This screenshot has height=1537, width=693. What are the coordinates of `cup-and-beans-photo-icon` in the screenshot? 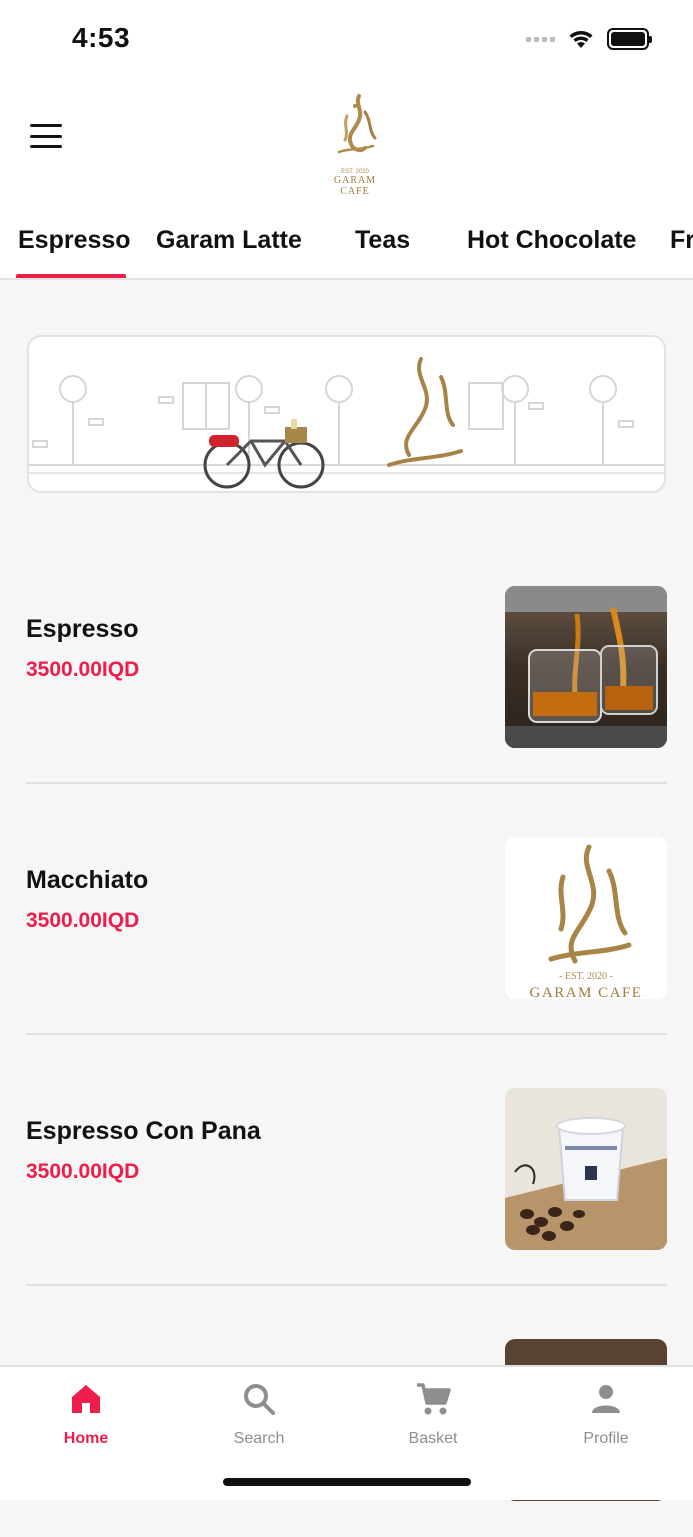 It's located at (586, 1169).